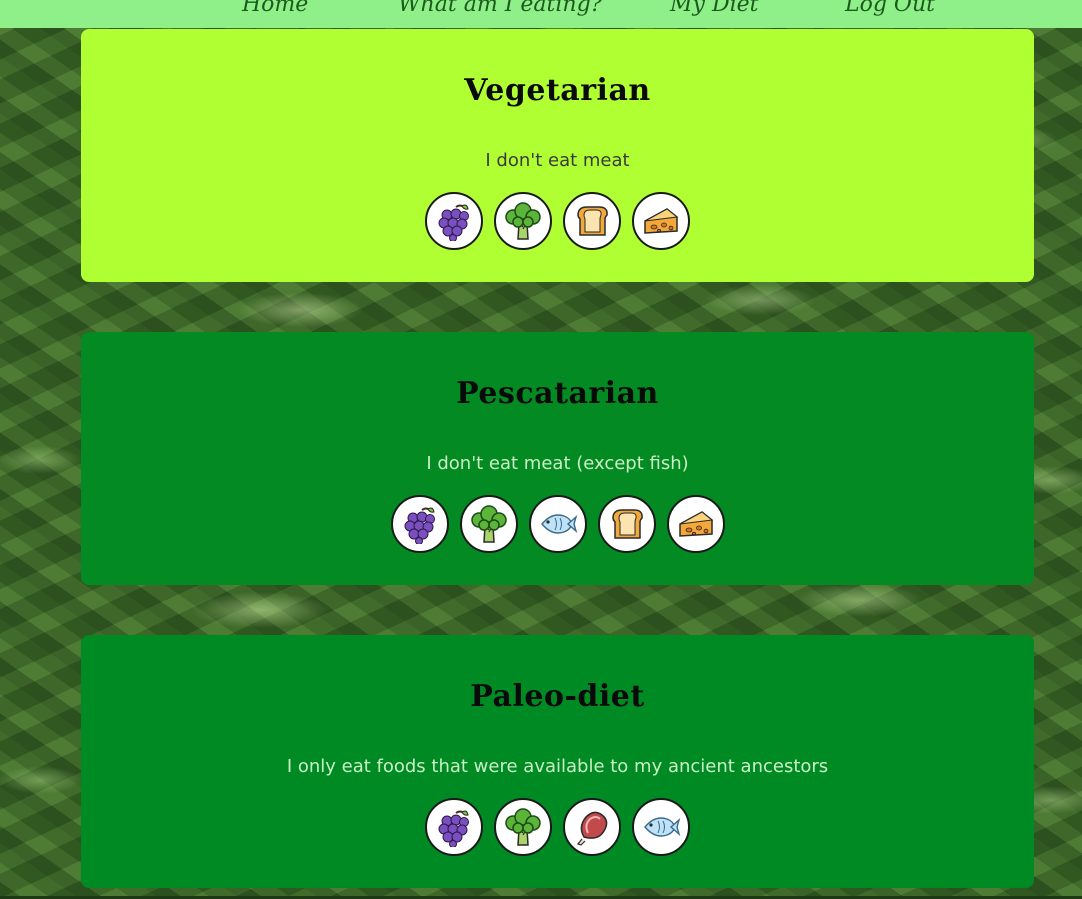 This screenshot has width=1082, height=899. What do you see at coordinates (557, 90) in the screenshot?
I see `diet-title: Vegetarian` at bounding box center [557, 90].